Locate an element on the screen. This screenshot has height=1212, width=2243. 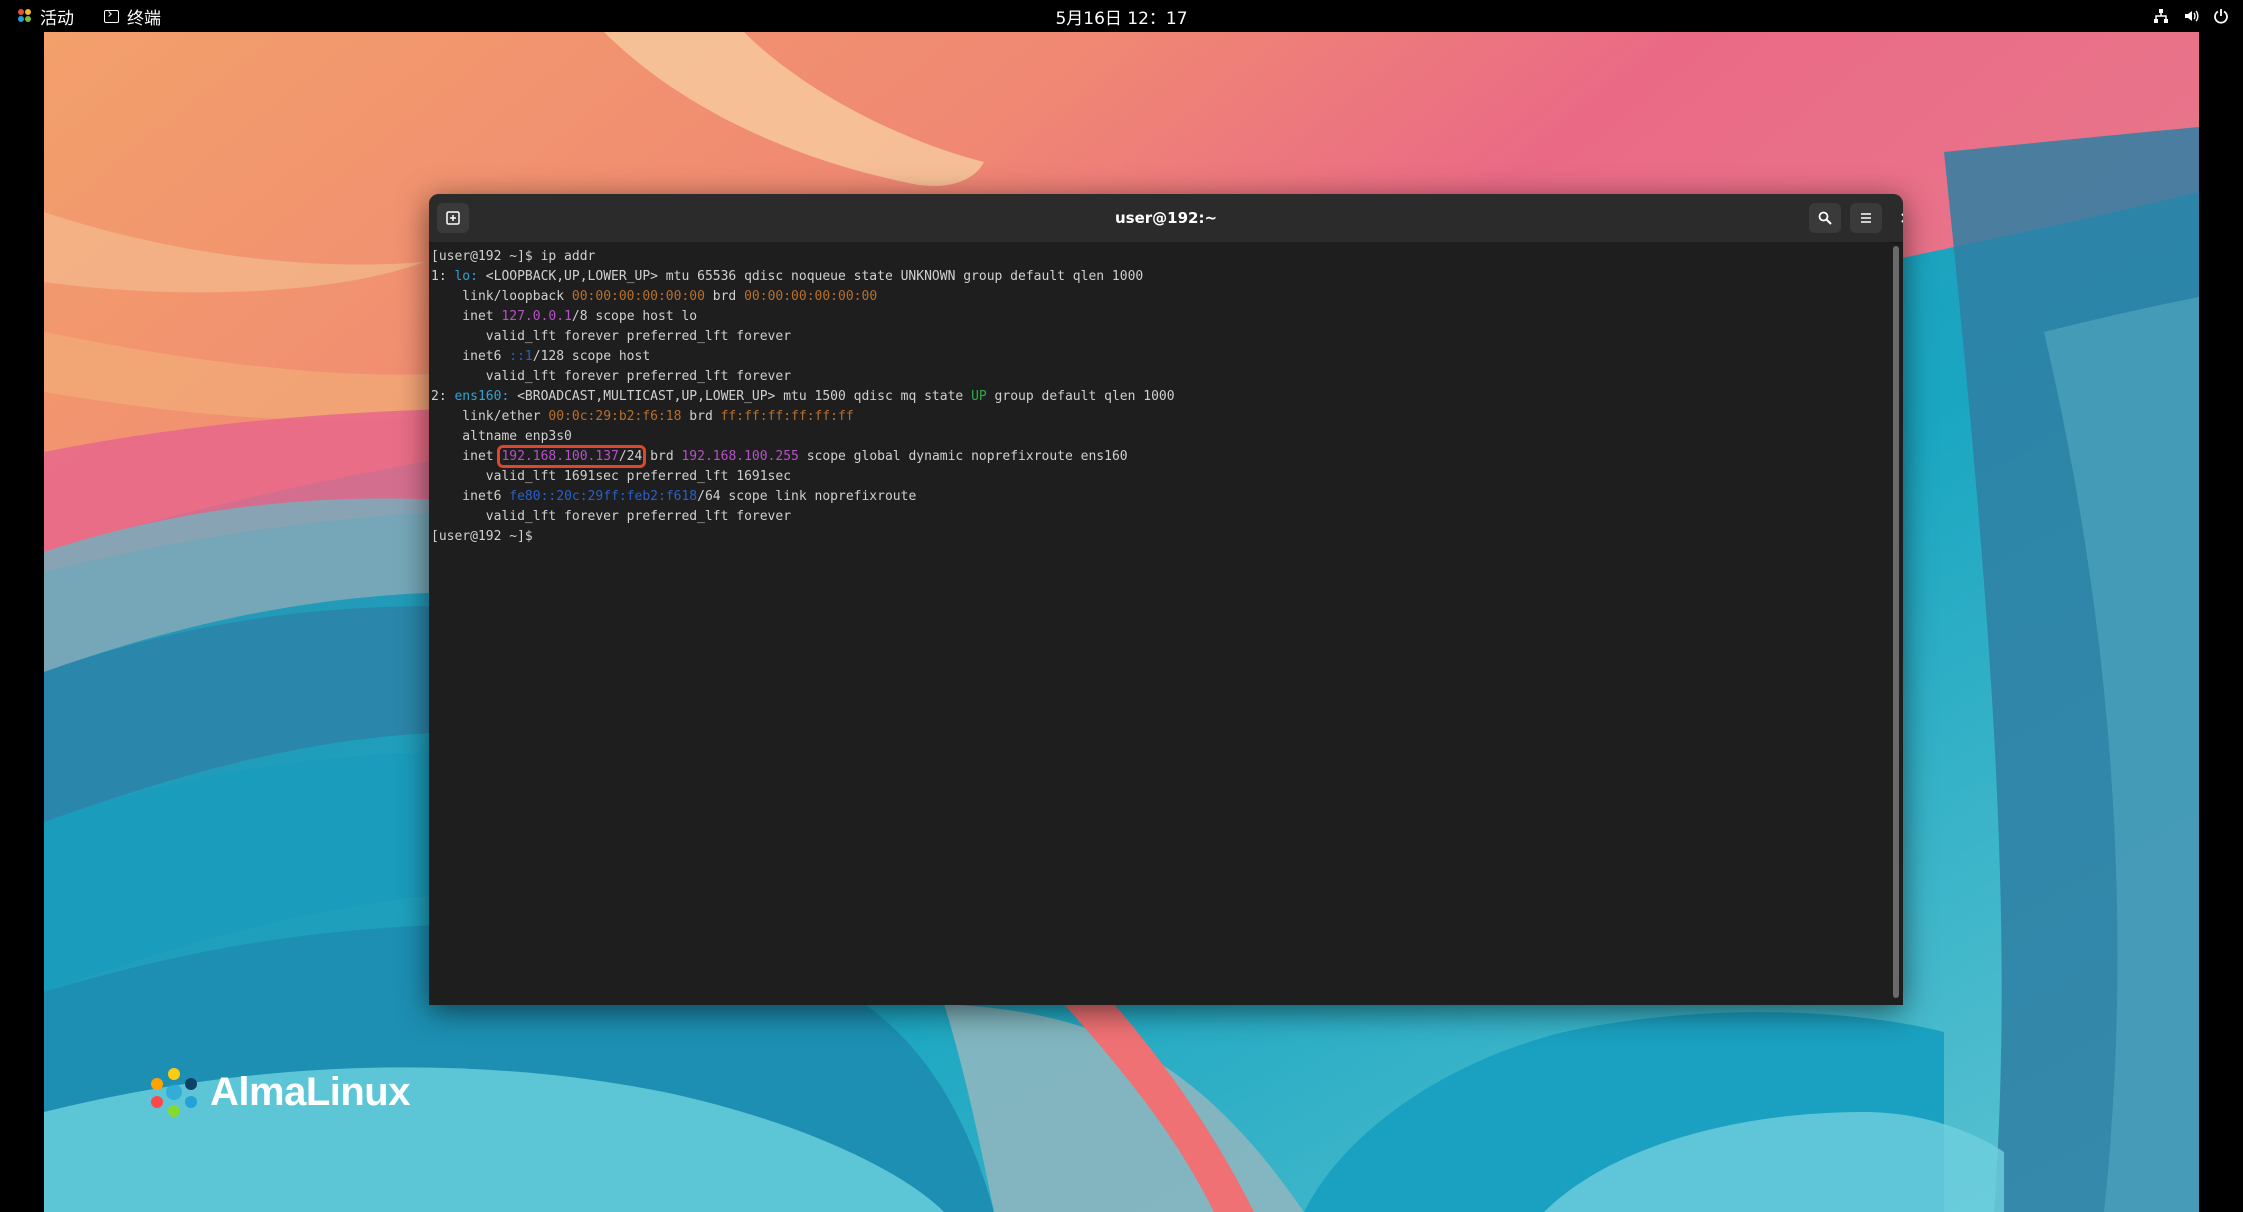
system-tray is located at coordinates (2191, 16).